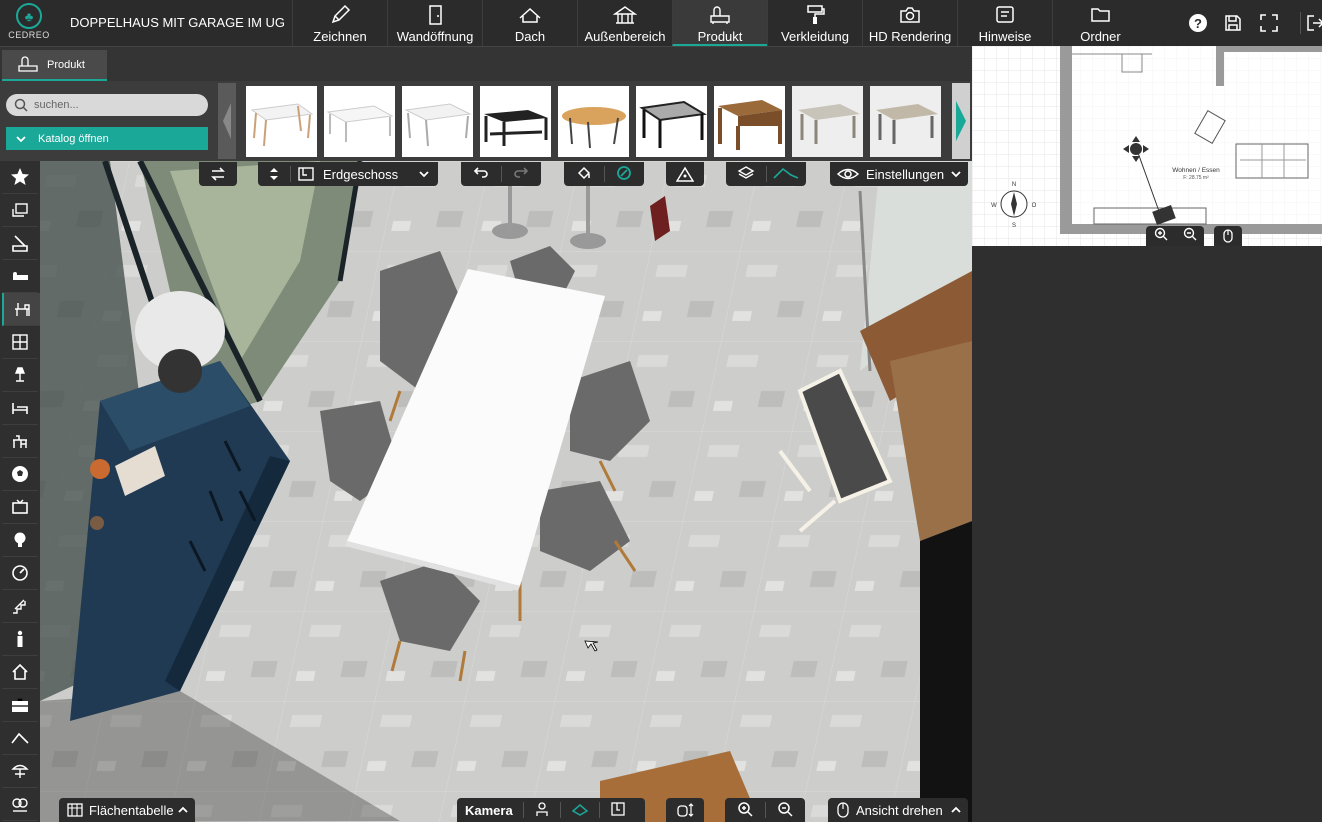 This screenshot has height=822, width=1322. Describe the element at coordinates (786, 810) in the screenshot. I see `zoom-out-button` at that location.